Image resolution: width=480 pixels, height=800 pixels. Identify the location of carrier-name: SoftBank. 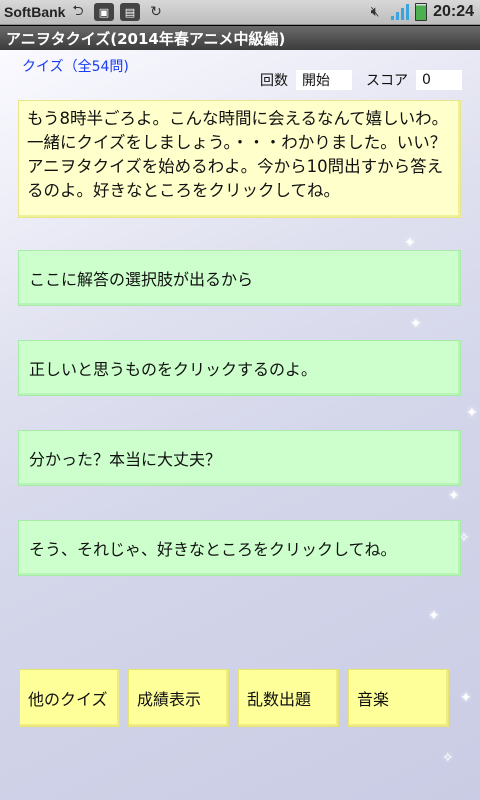
(35, 12).